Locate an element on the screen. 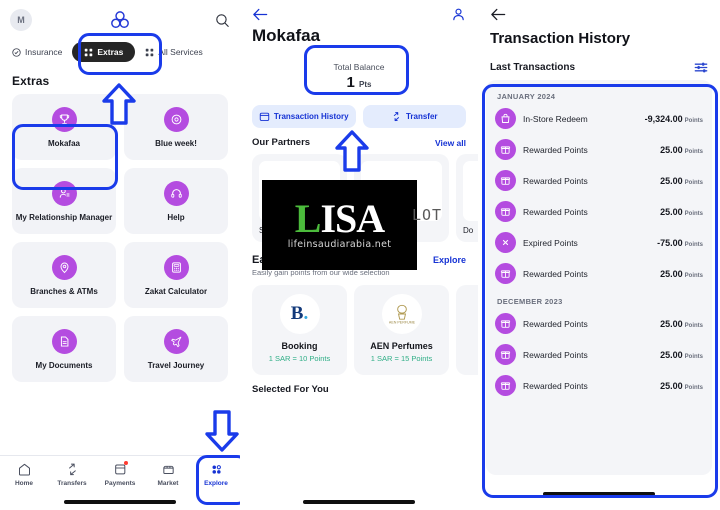 The width and height of the screenshot is (720, 510). nav-label: Home is located at coordinates (24, 483).